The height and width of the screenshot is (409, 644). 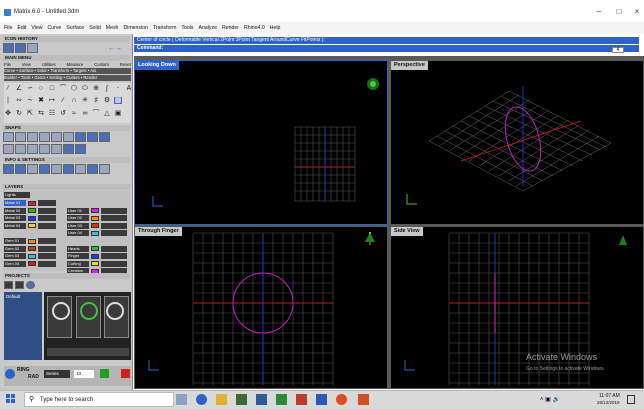 I want to click on orient-icon: ↺, so click(x=63, y=113).